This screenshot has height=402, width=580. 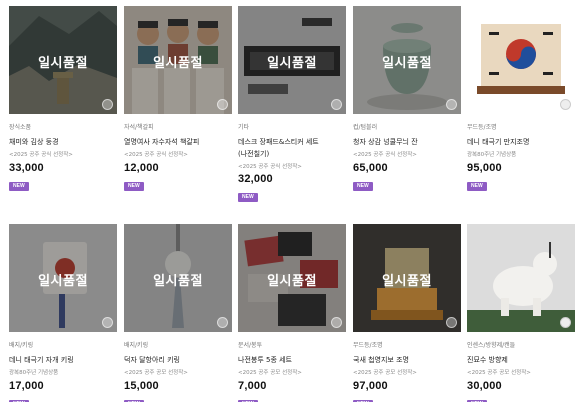 What do you see at coordinates (178, 142) in the screenshot?
I see `product-name: 열명여사 자수자석 책갈피` at bounding box center [178, 142].